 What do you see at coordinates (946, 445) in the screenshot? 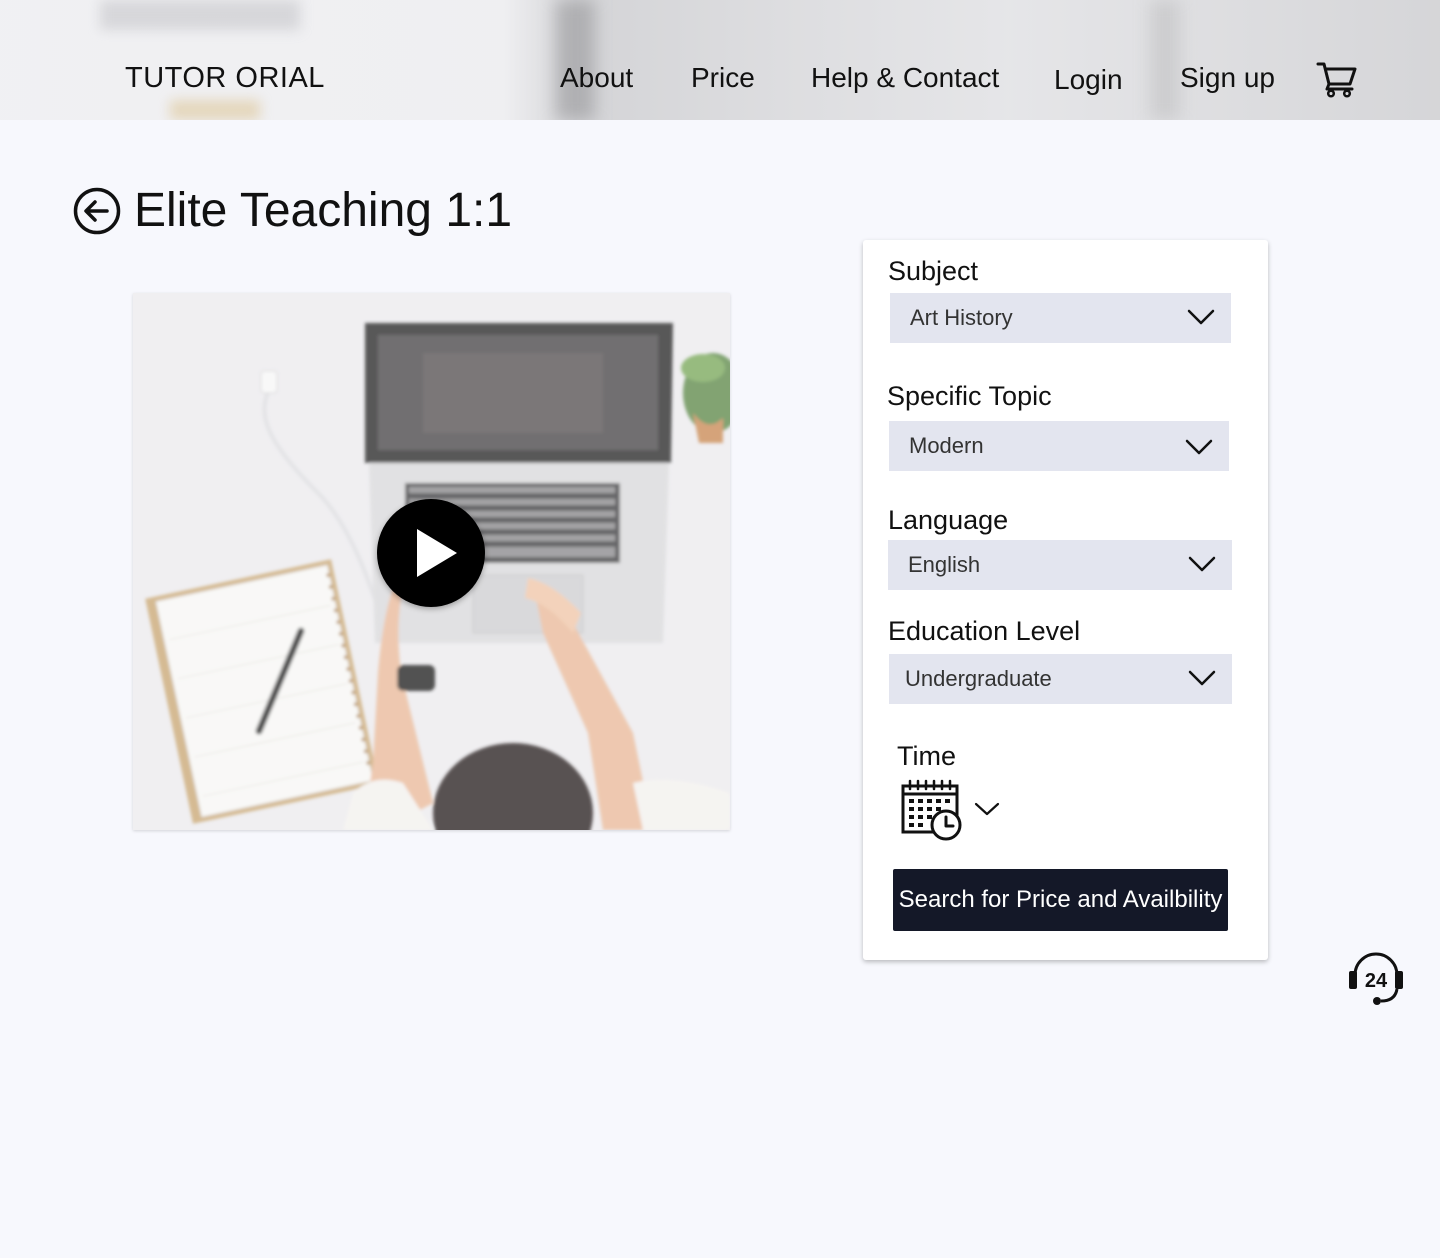
I see `topic-value: Modern` at bounding box center [946, 445].